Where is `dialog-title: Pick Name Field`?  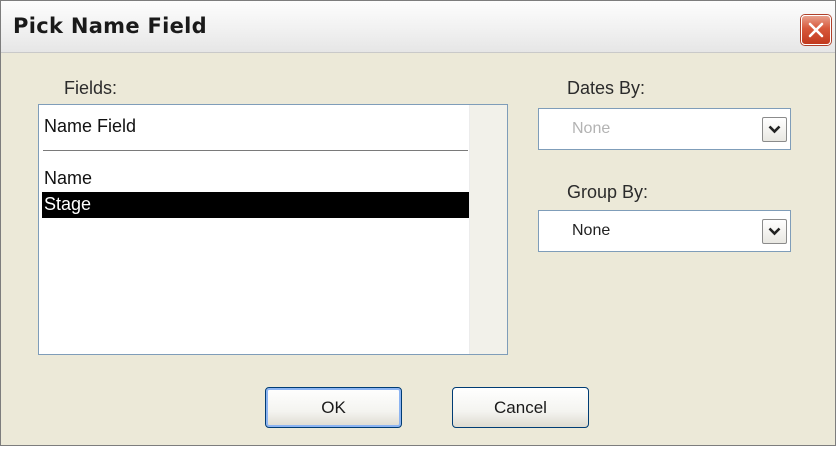
dialog-title: Pick Name Field is located at coordinates (110, 26).